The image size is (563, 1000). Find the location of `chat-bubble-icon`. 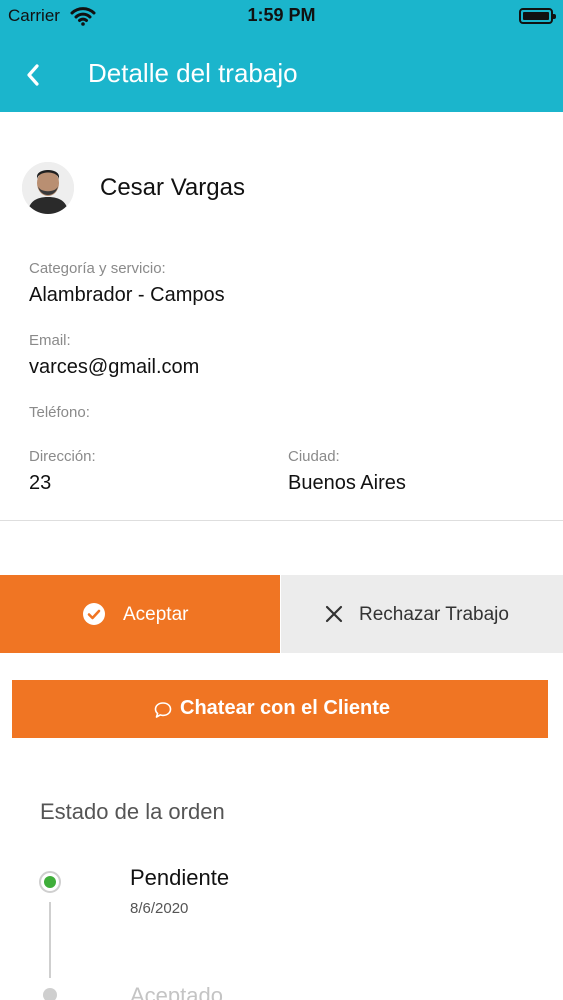

chat-bubble-icon is located at coordinates (163, 710).